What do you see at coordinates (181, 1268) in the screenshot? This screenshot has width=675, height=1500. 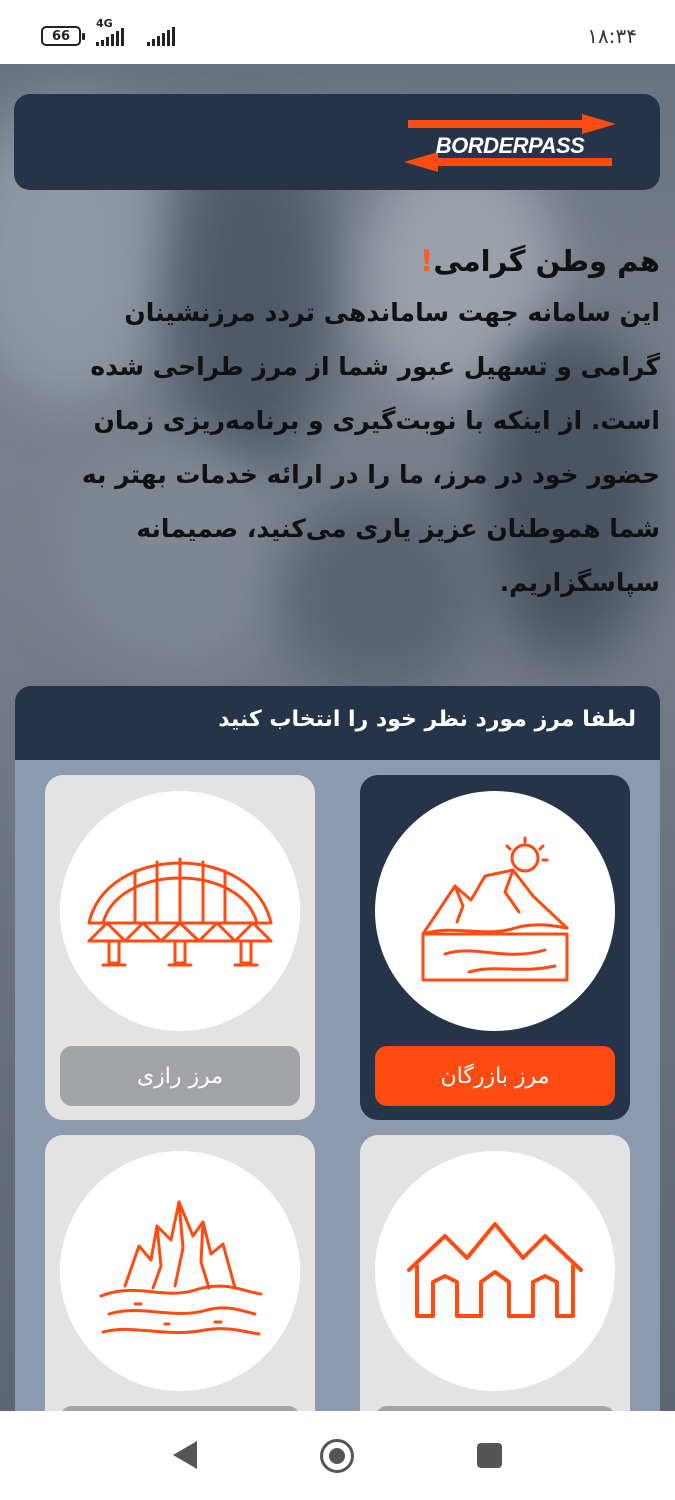 I see `rocky-mountain-icon` at bounding box center [181, 1268].